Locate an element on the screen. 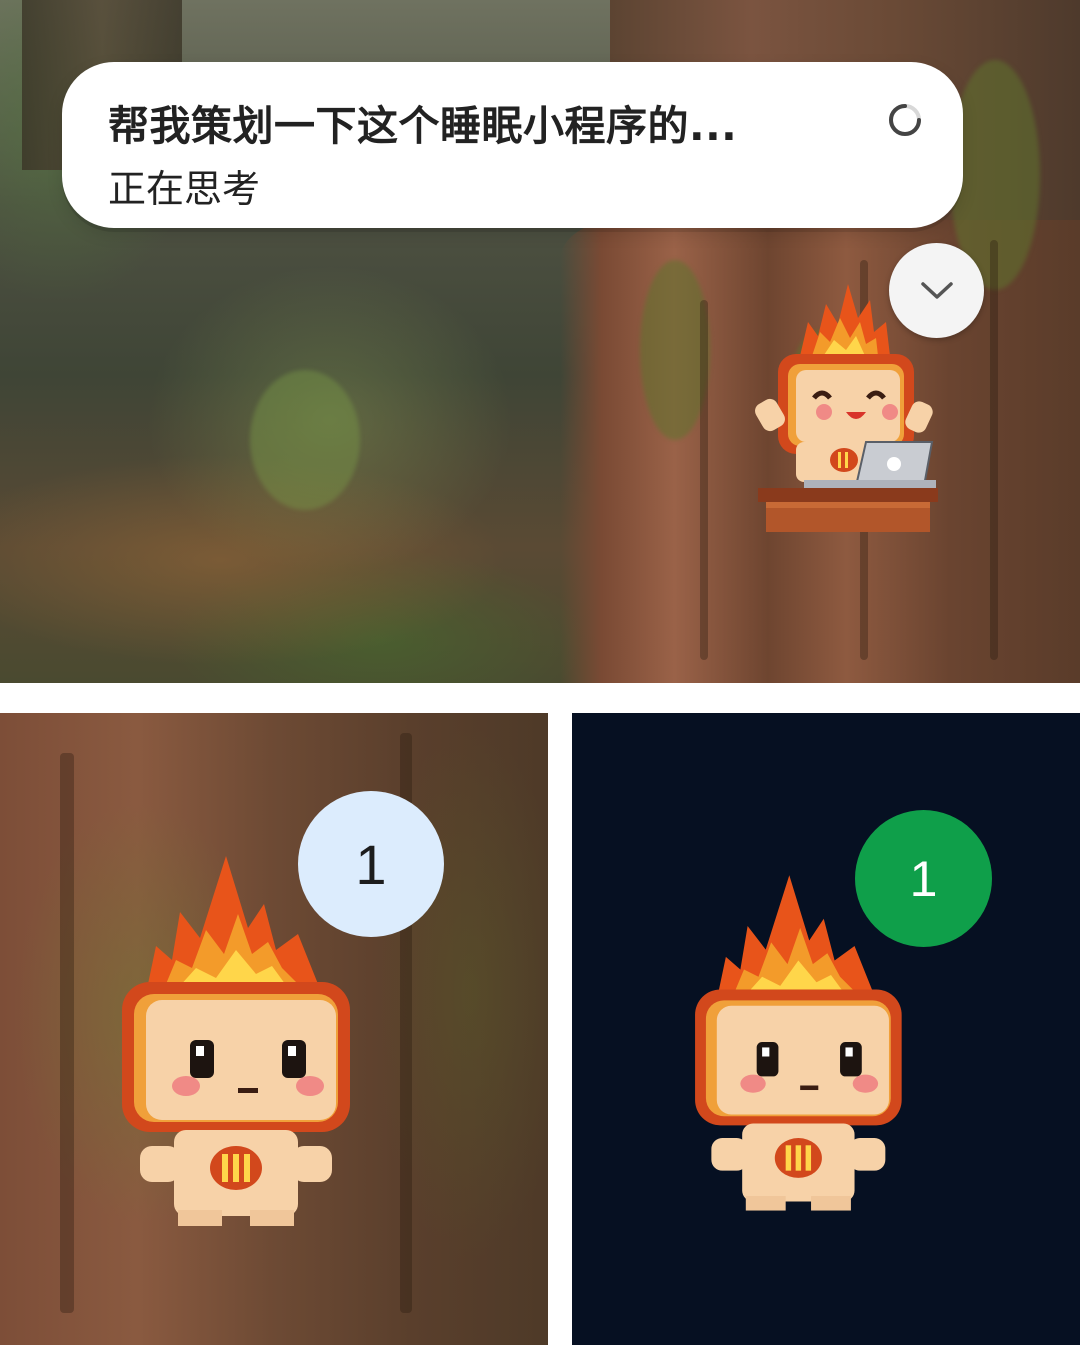 Image resolution: width=1080 pixels, height=1345 pixels. chat-status: 正在思考 is located at coordinates (184, 189).